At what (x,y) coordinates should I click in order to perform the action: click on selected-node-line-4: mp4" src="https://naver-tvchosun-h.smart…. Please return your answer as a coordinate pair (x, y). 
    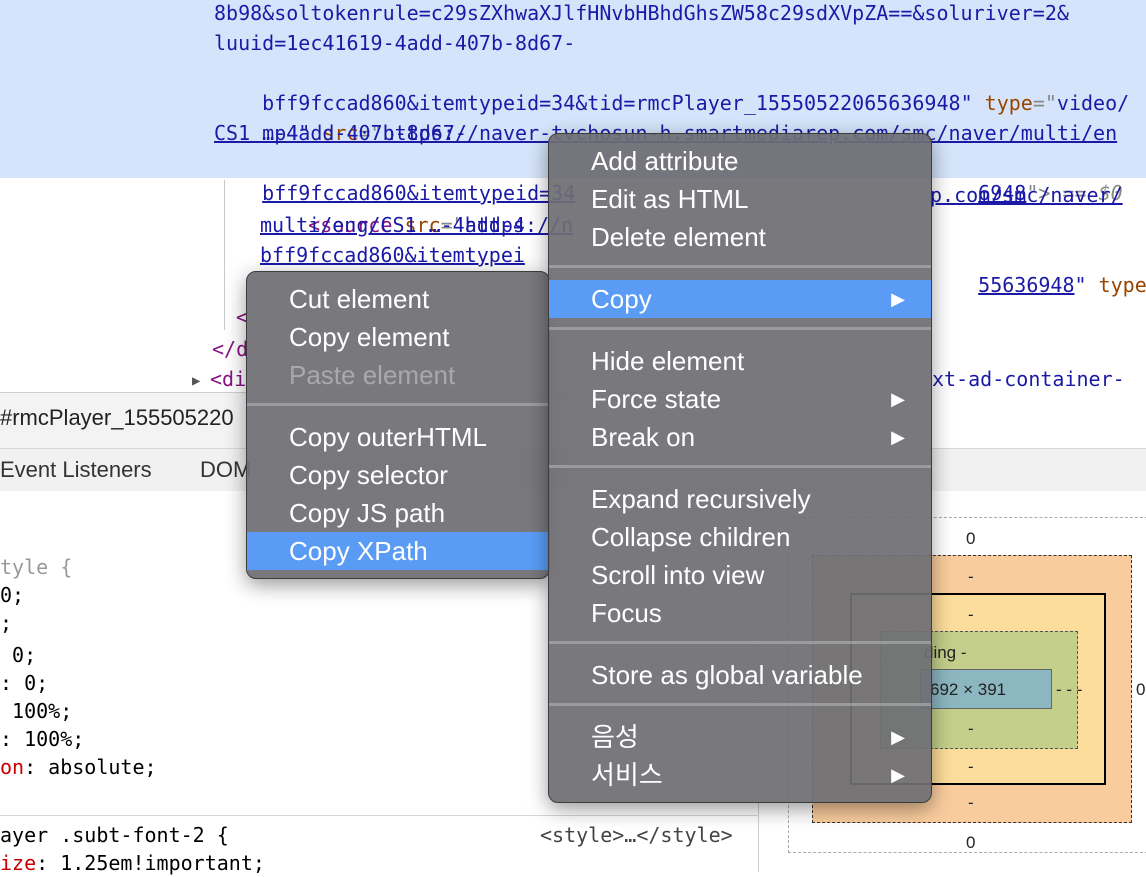
    Looking at the image, I should click on (665, 116).